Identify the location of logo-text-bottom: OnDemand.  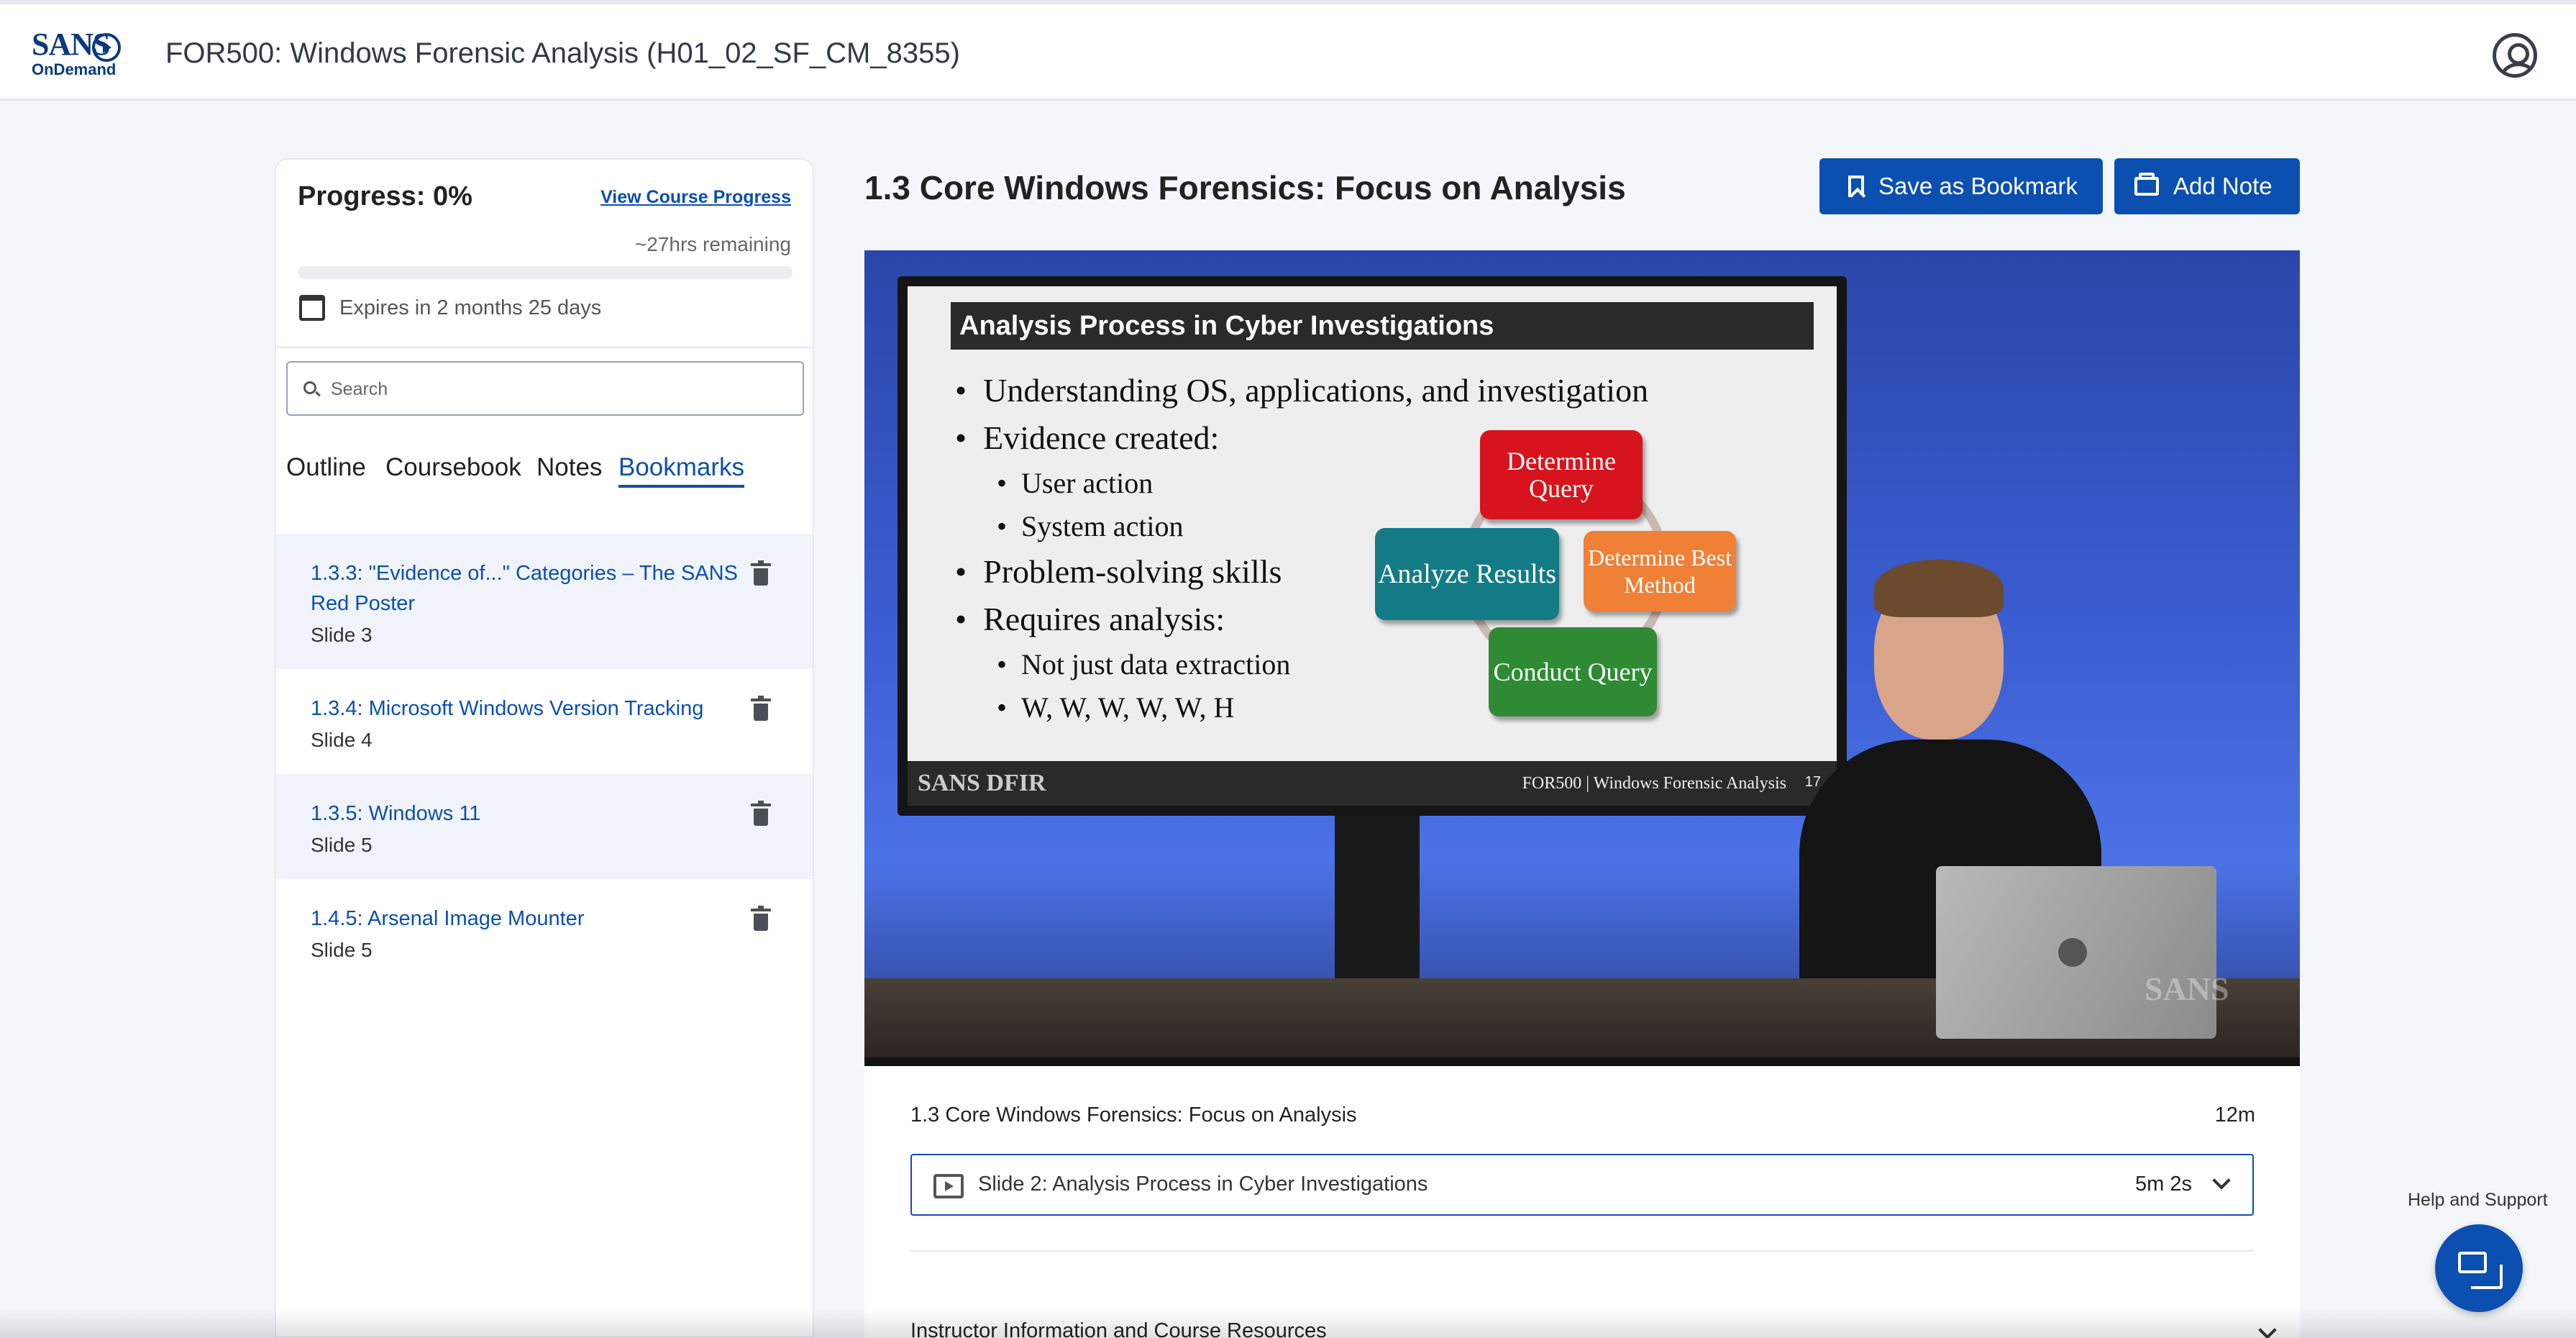
(74, 69).